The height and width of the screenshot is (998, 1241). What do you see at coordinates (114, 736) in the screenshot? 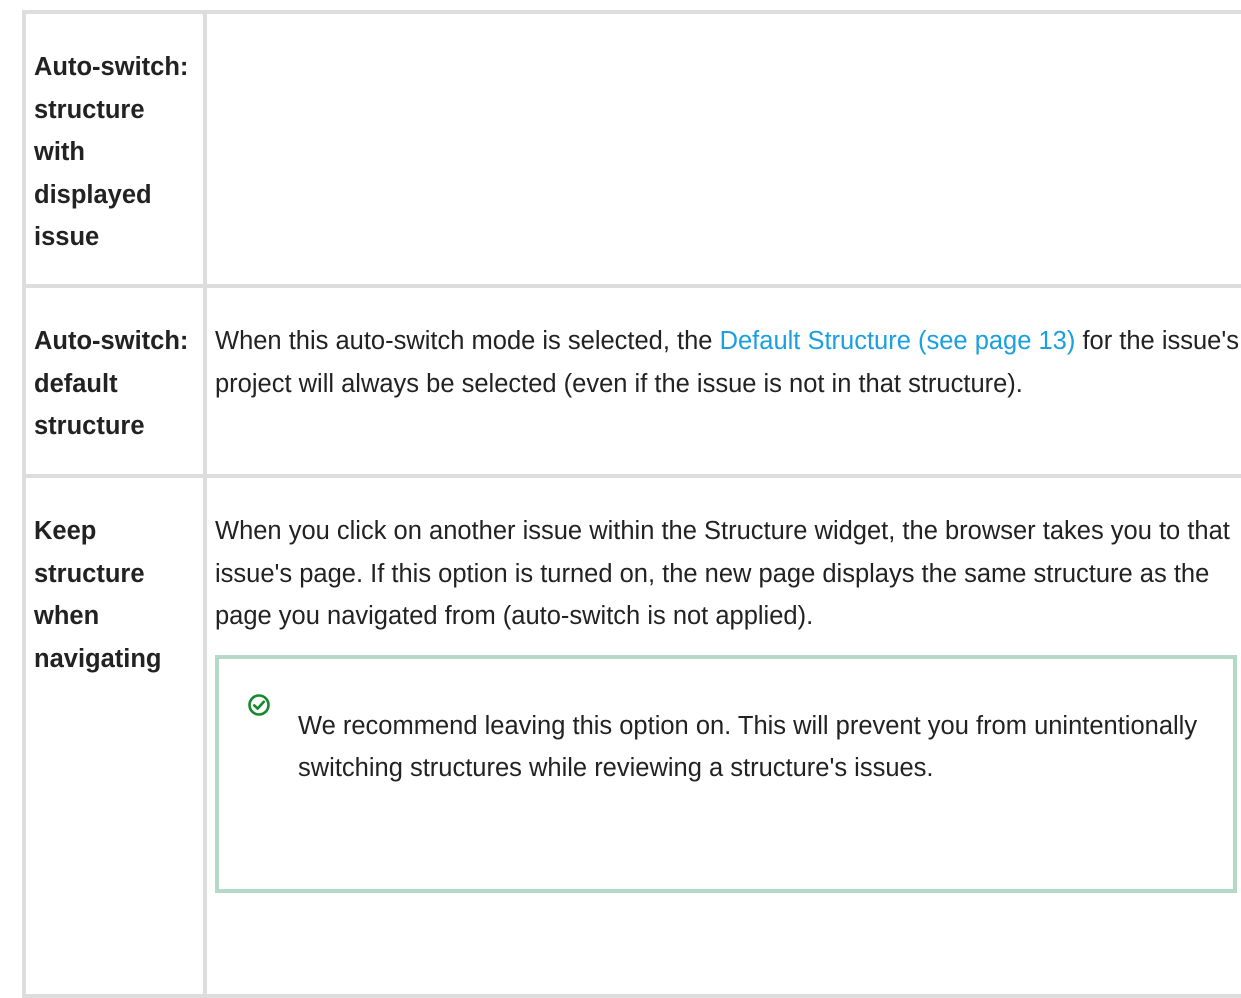
I see `option-name: Keep structure when navigating` at bounding box center [114, 736].